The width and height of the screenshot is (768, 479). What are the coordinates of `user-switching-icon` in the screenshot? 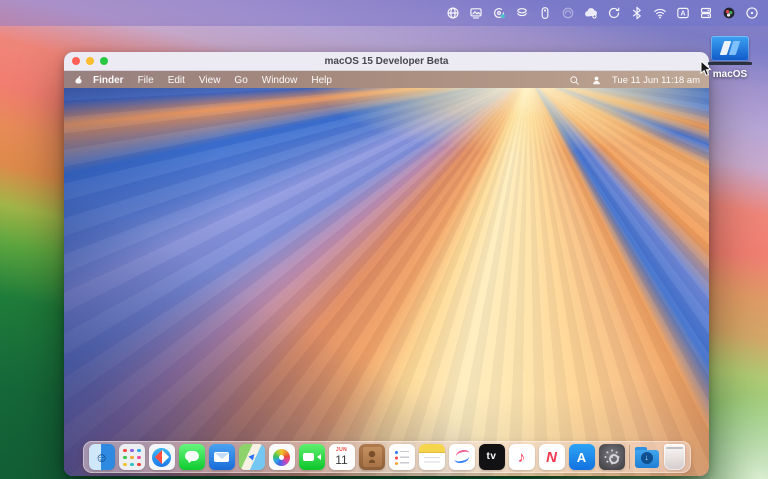 It's located at (597, 80).